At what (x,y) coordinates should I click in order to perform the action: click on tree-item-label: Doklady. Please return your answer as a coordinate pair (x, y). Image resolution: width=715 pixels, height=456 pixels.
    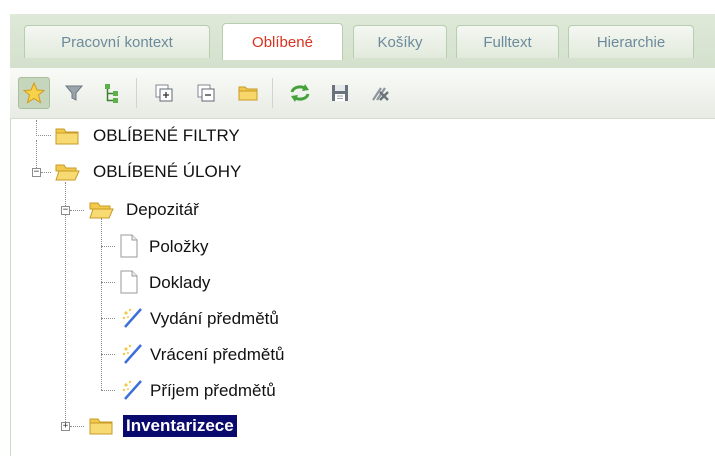
    Looking at the image, I should click on (180, 282).